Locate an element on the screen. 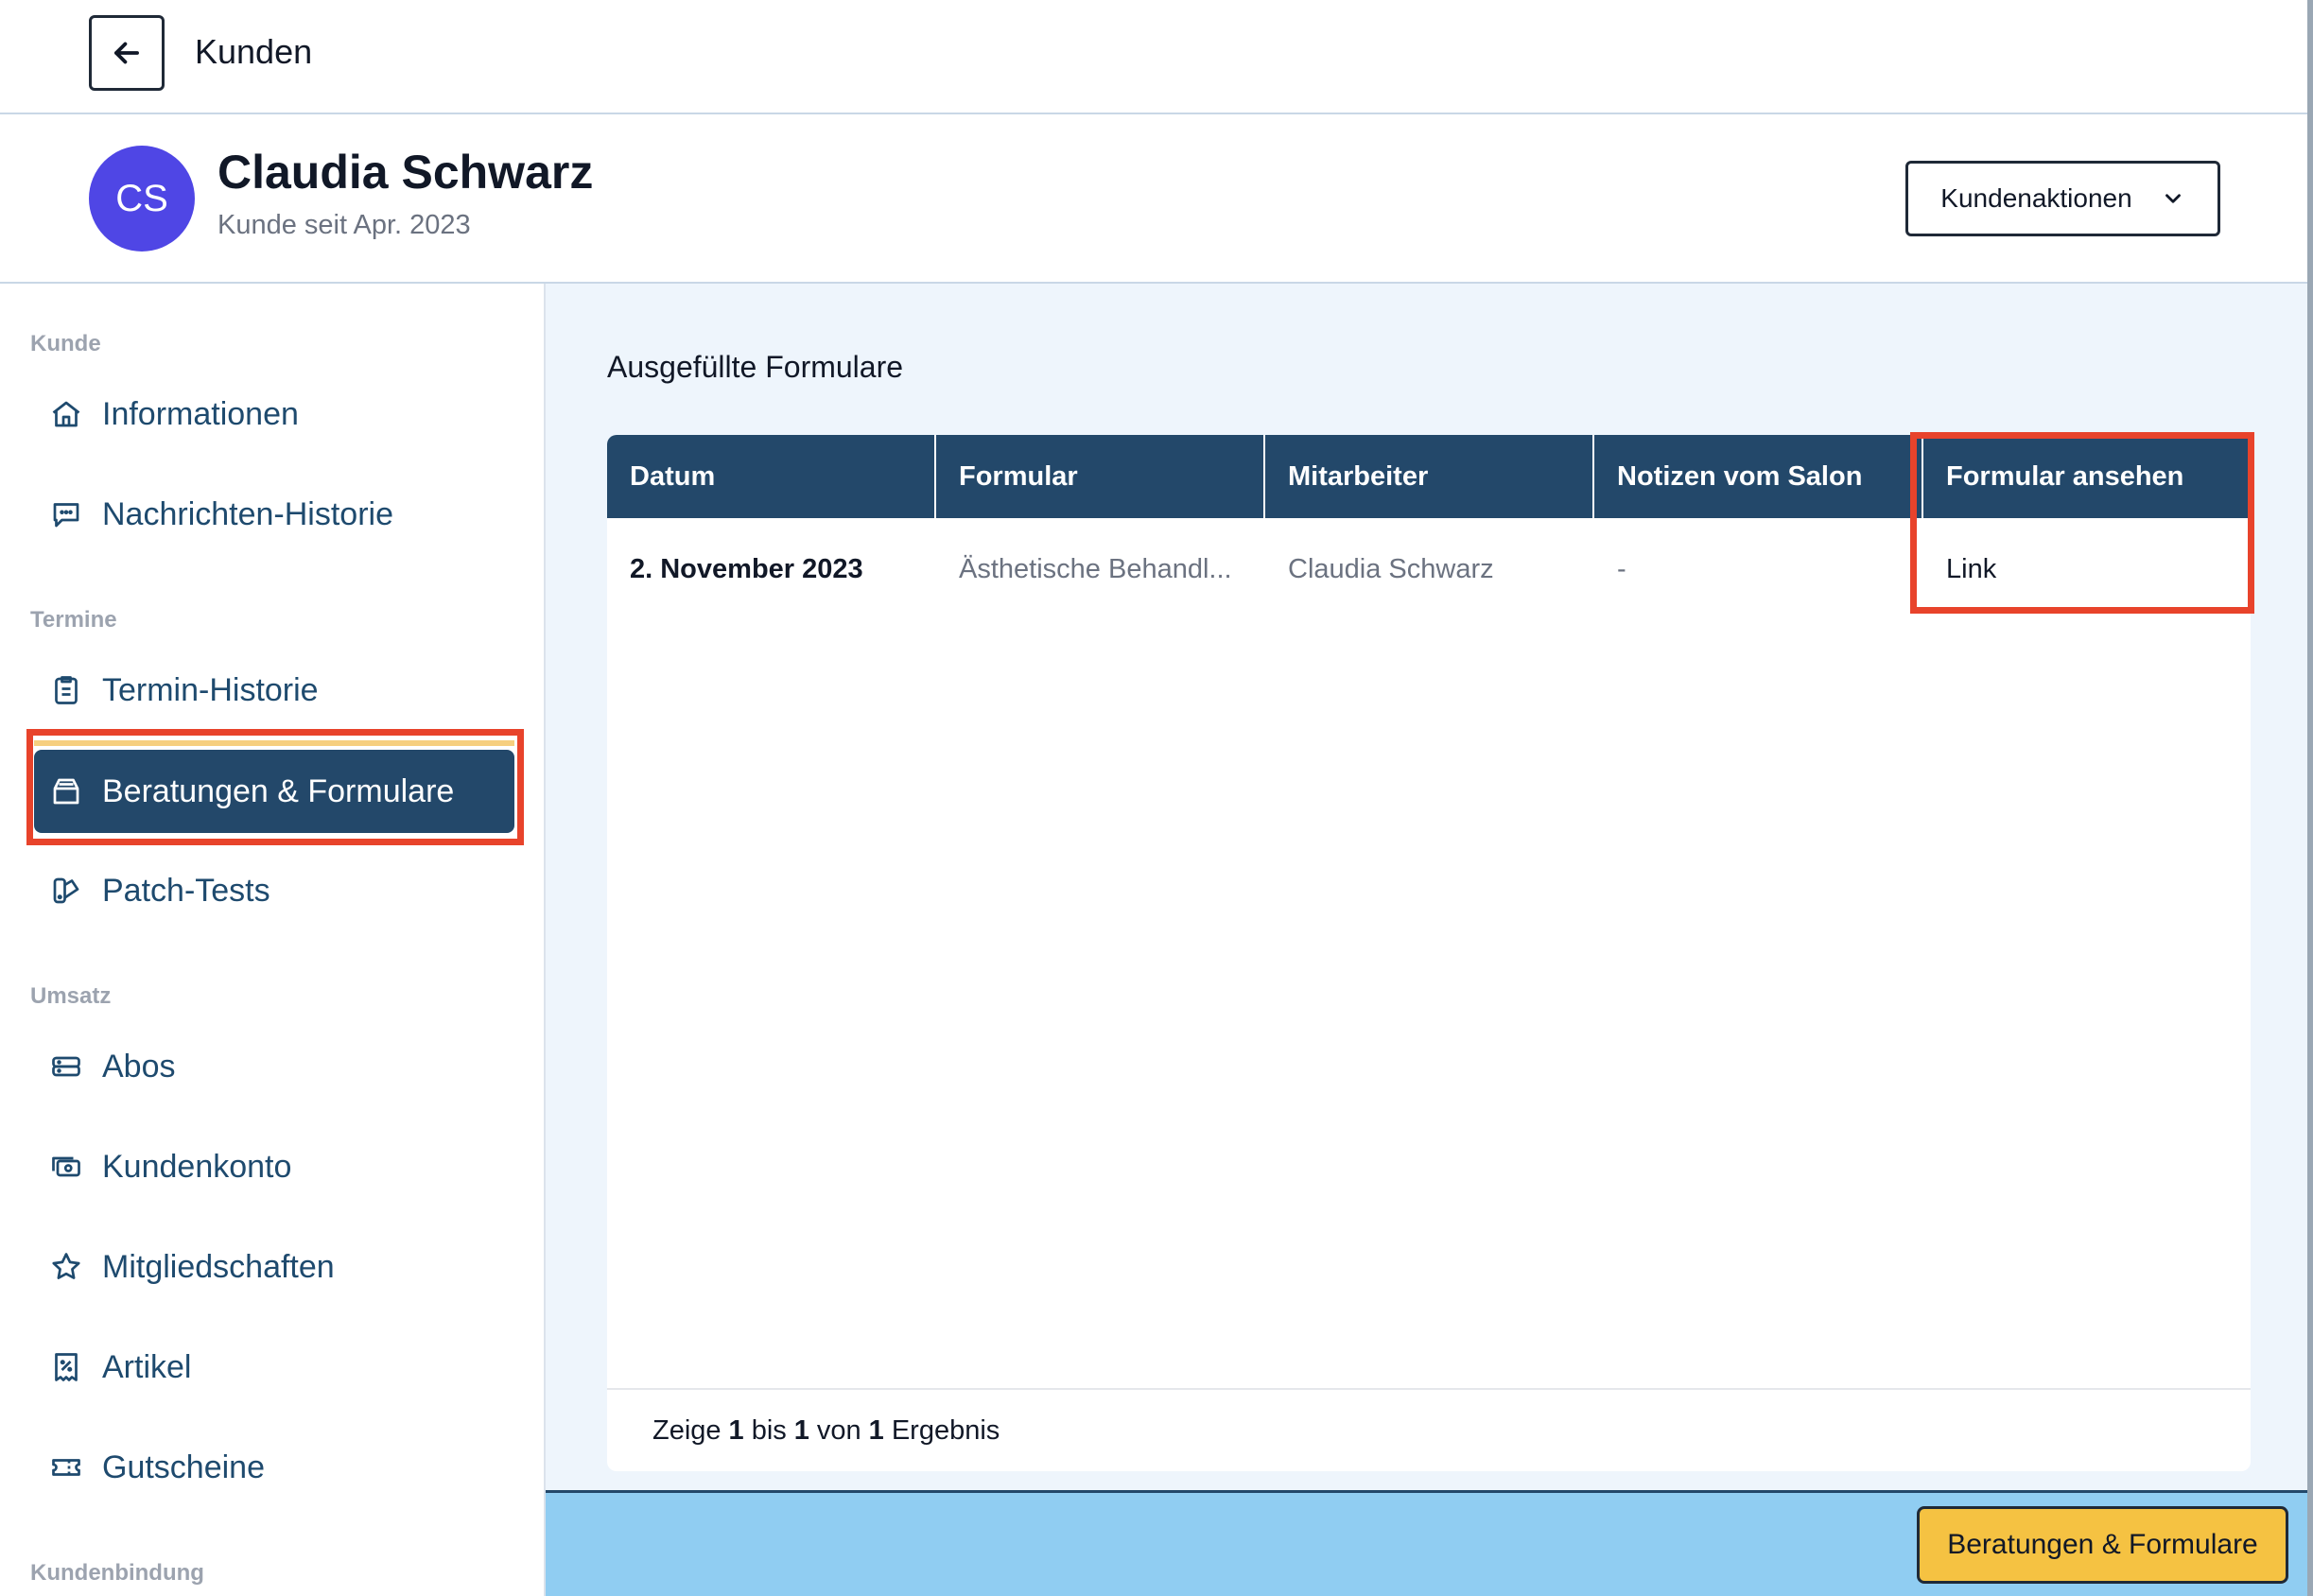  section-label-kundenbindung: Kundenbindung is located at coordinates (117, 1573).